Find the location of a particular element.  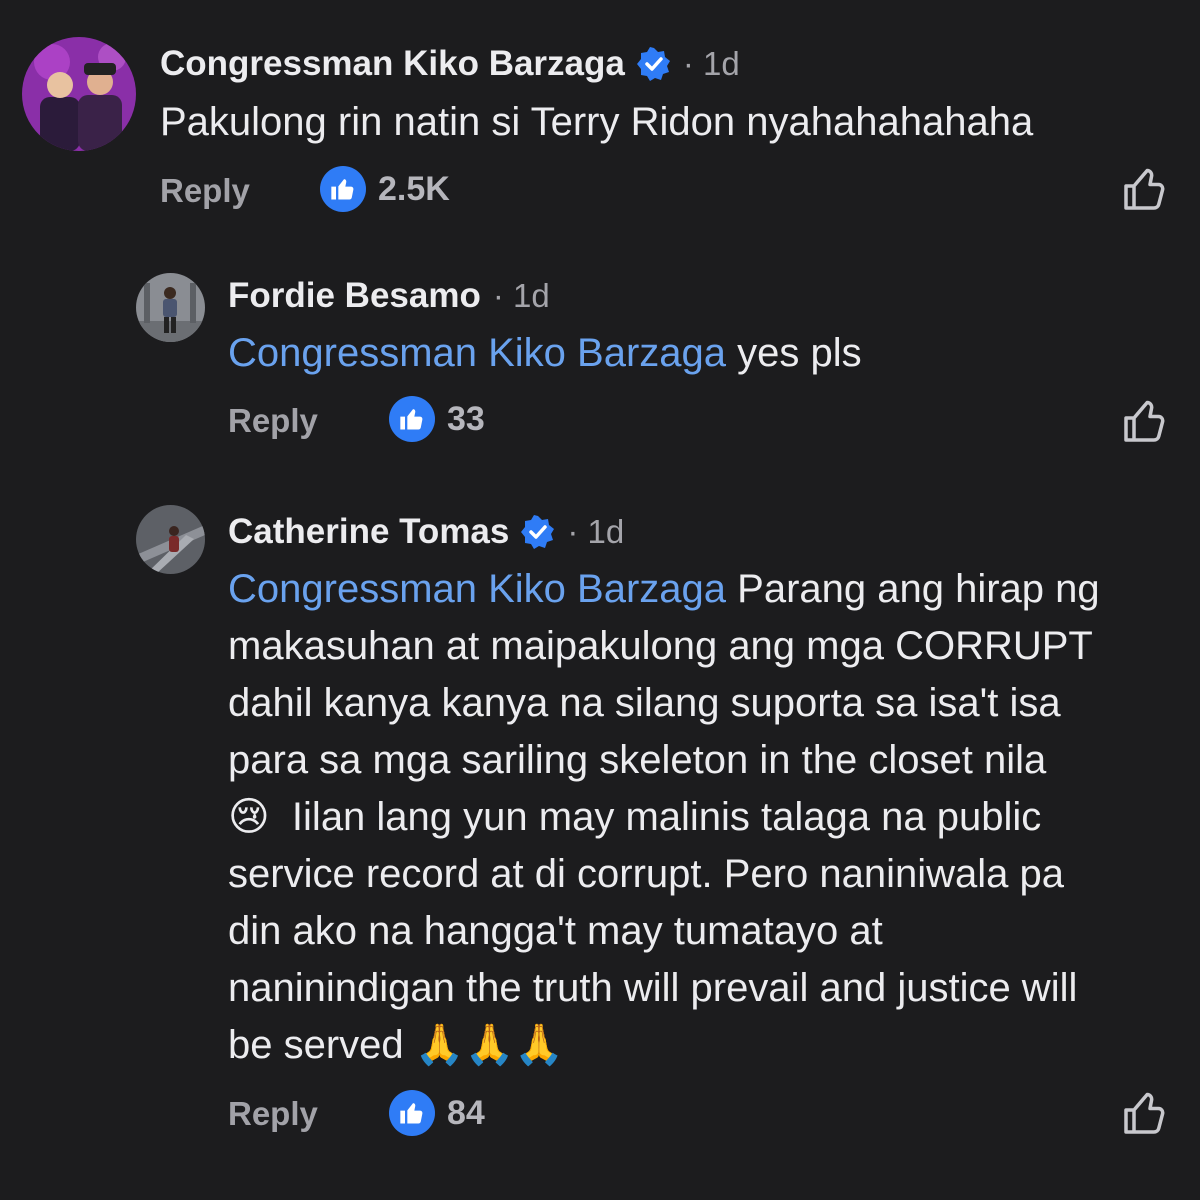

like-count: 2.5K is located at coordinates (414, 188).